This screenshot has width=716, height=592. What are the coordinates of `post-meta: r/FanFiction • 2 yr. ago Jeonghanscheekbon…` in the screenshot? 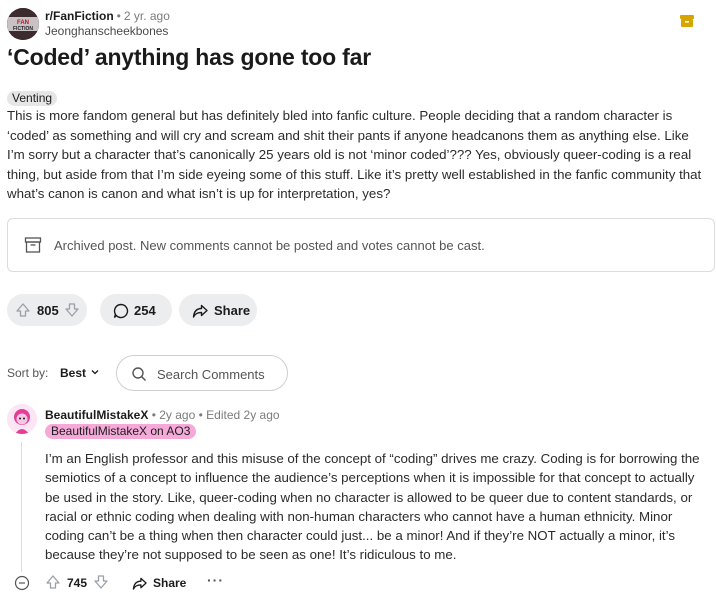 It's located at (107, 24).